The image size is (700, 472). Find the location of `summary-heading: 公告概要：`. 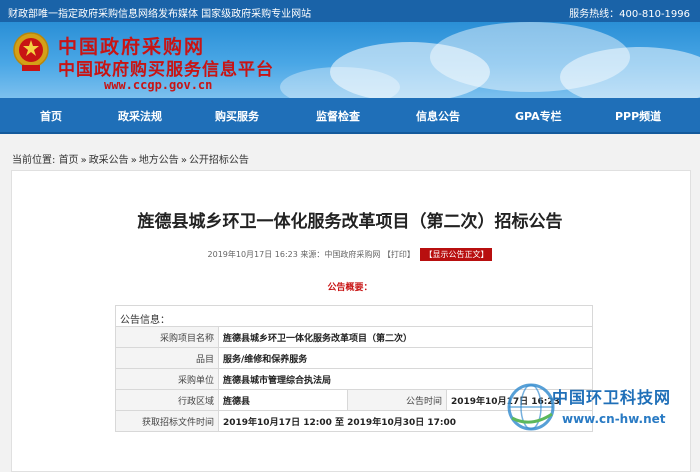

summary-heading: 公告概要： is located at coordinates (350, 288).